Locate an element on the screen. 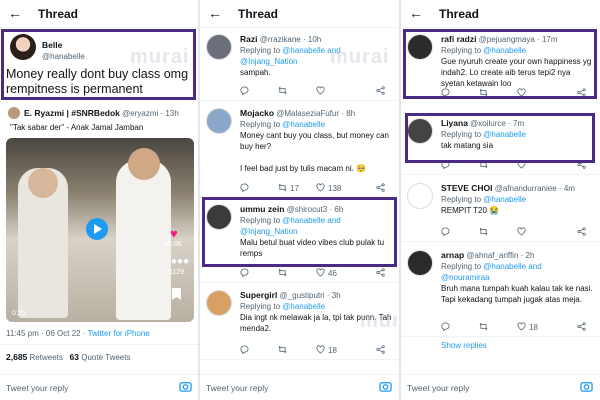 Image resolution: width=600 pixels, height=400 pixels. author-handle: @MalaseziaFufur is located at coordinates (307, 113).